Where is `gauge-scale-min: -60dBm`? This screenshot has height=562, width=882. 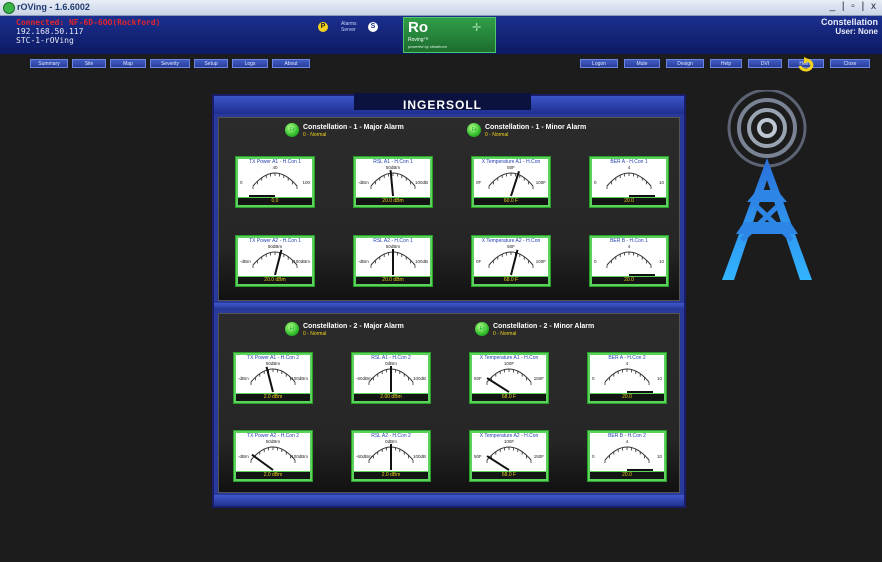 gauge-scale-min: -60dBm is located at coordinates (364, 378).